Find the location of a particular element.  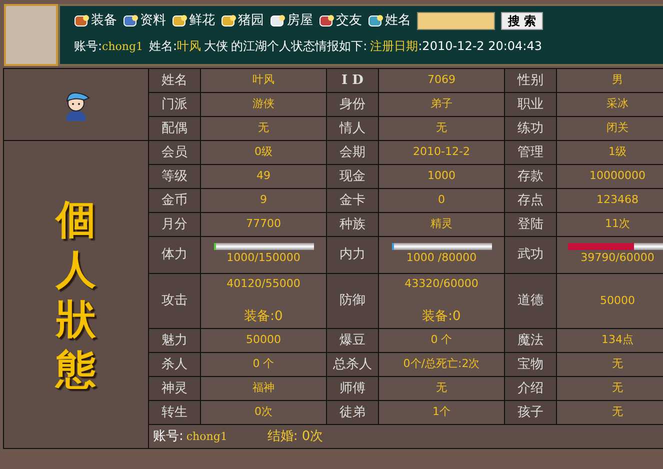

search-field is located at coordinates (456, 21).